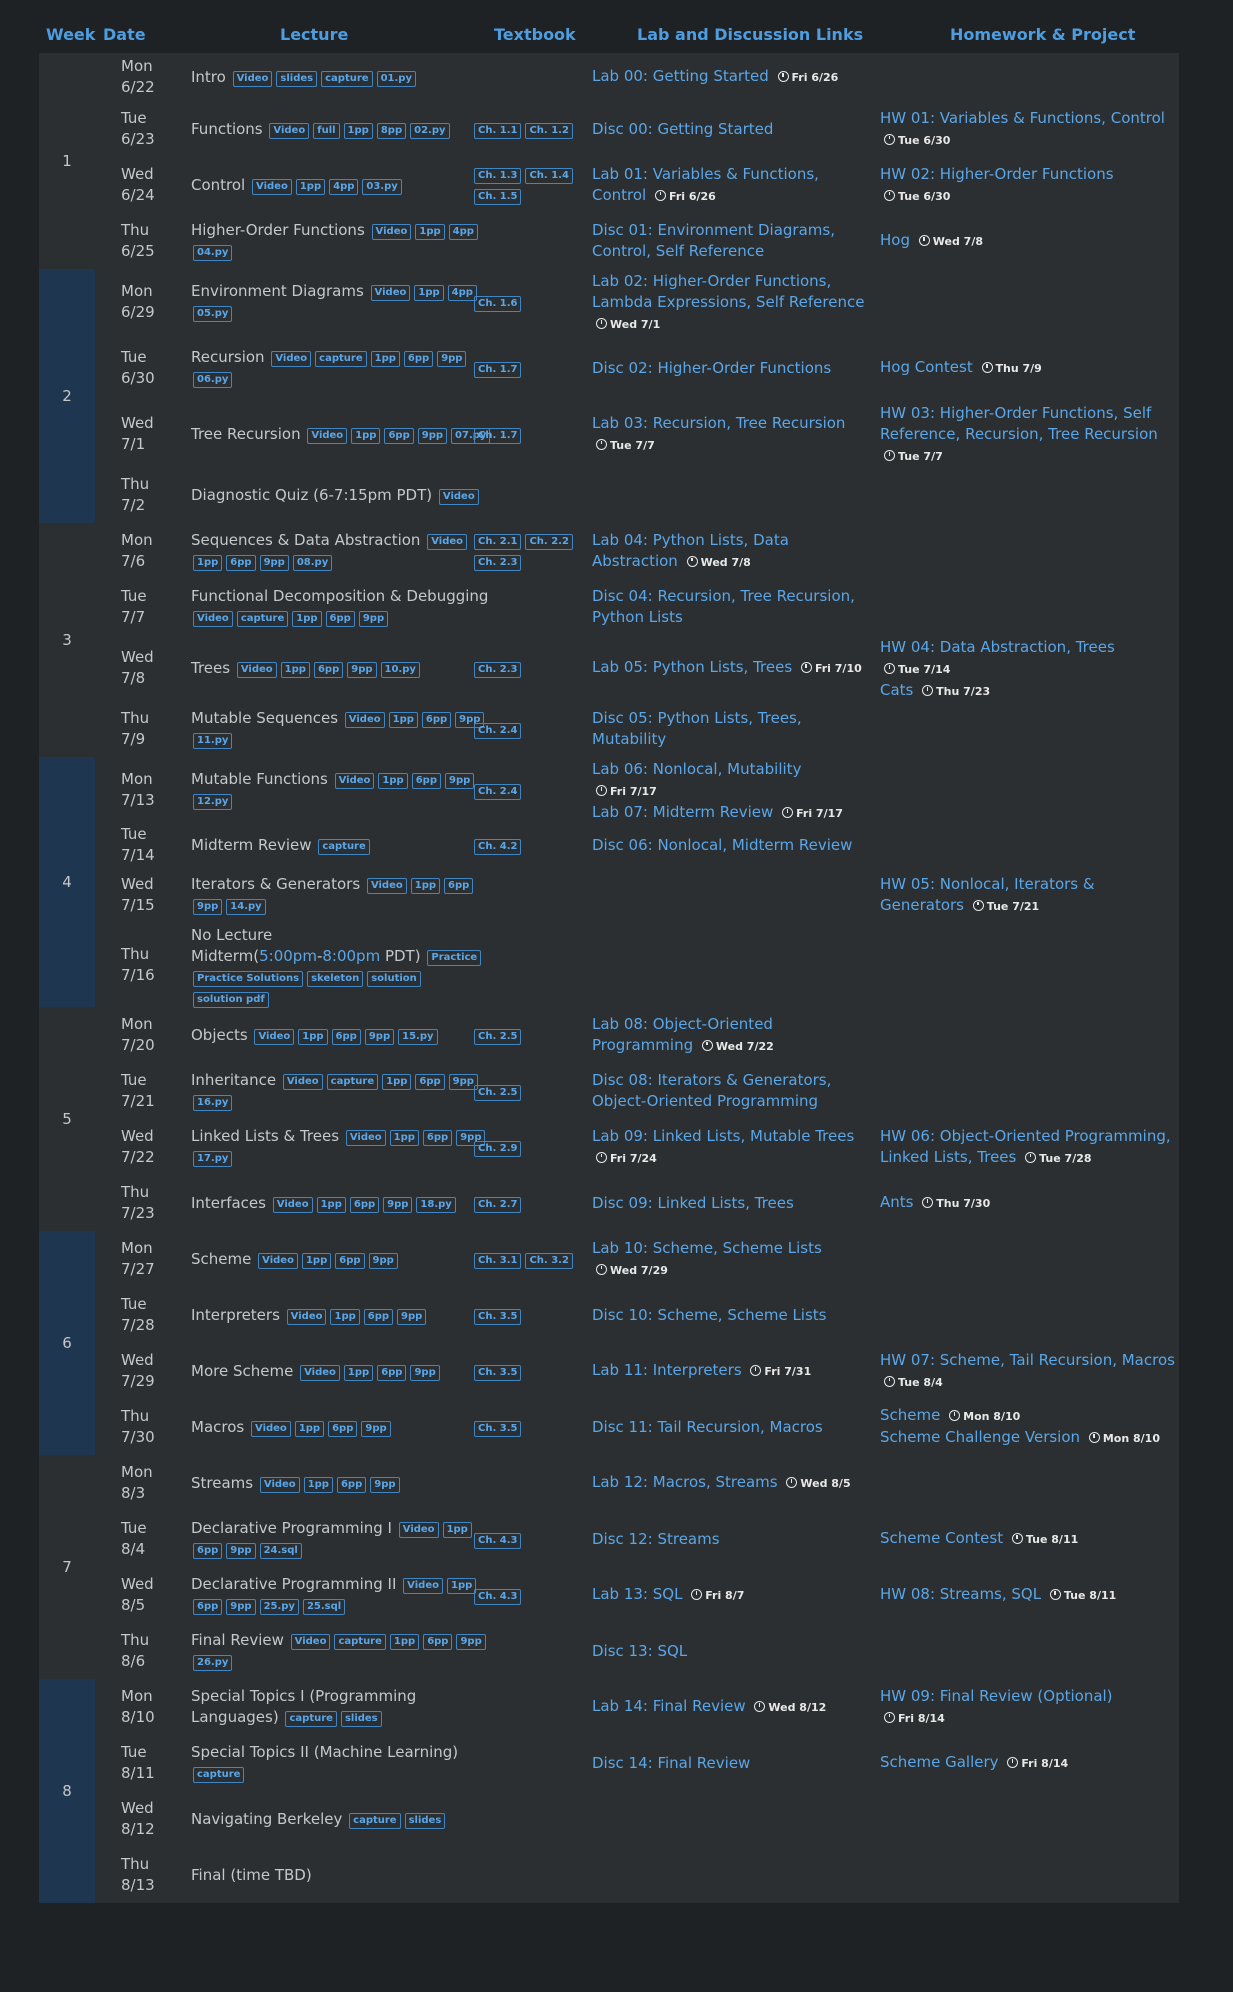 Image resolution: width=1233 pixels, height=1992 pixels. I want to click on resource-link: 24.sql, so click(280, 1551).